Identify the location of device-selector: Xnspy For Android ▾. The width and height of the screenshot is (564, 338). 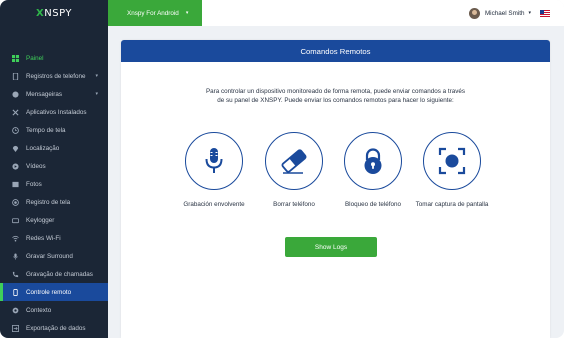
(155, 13).